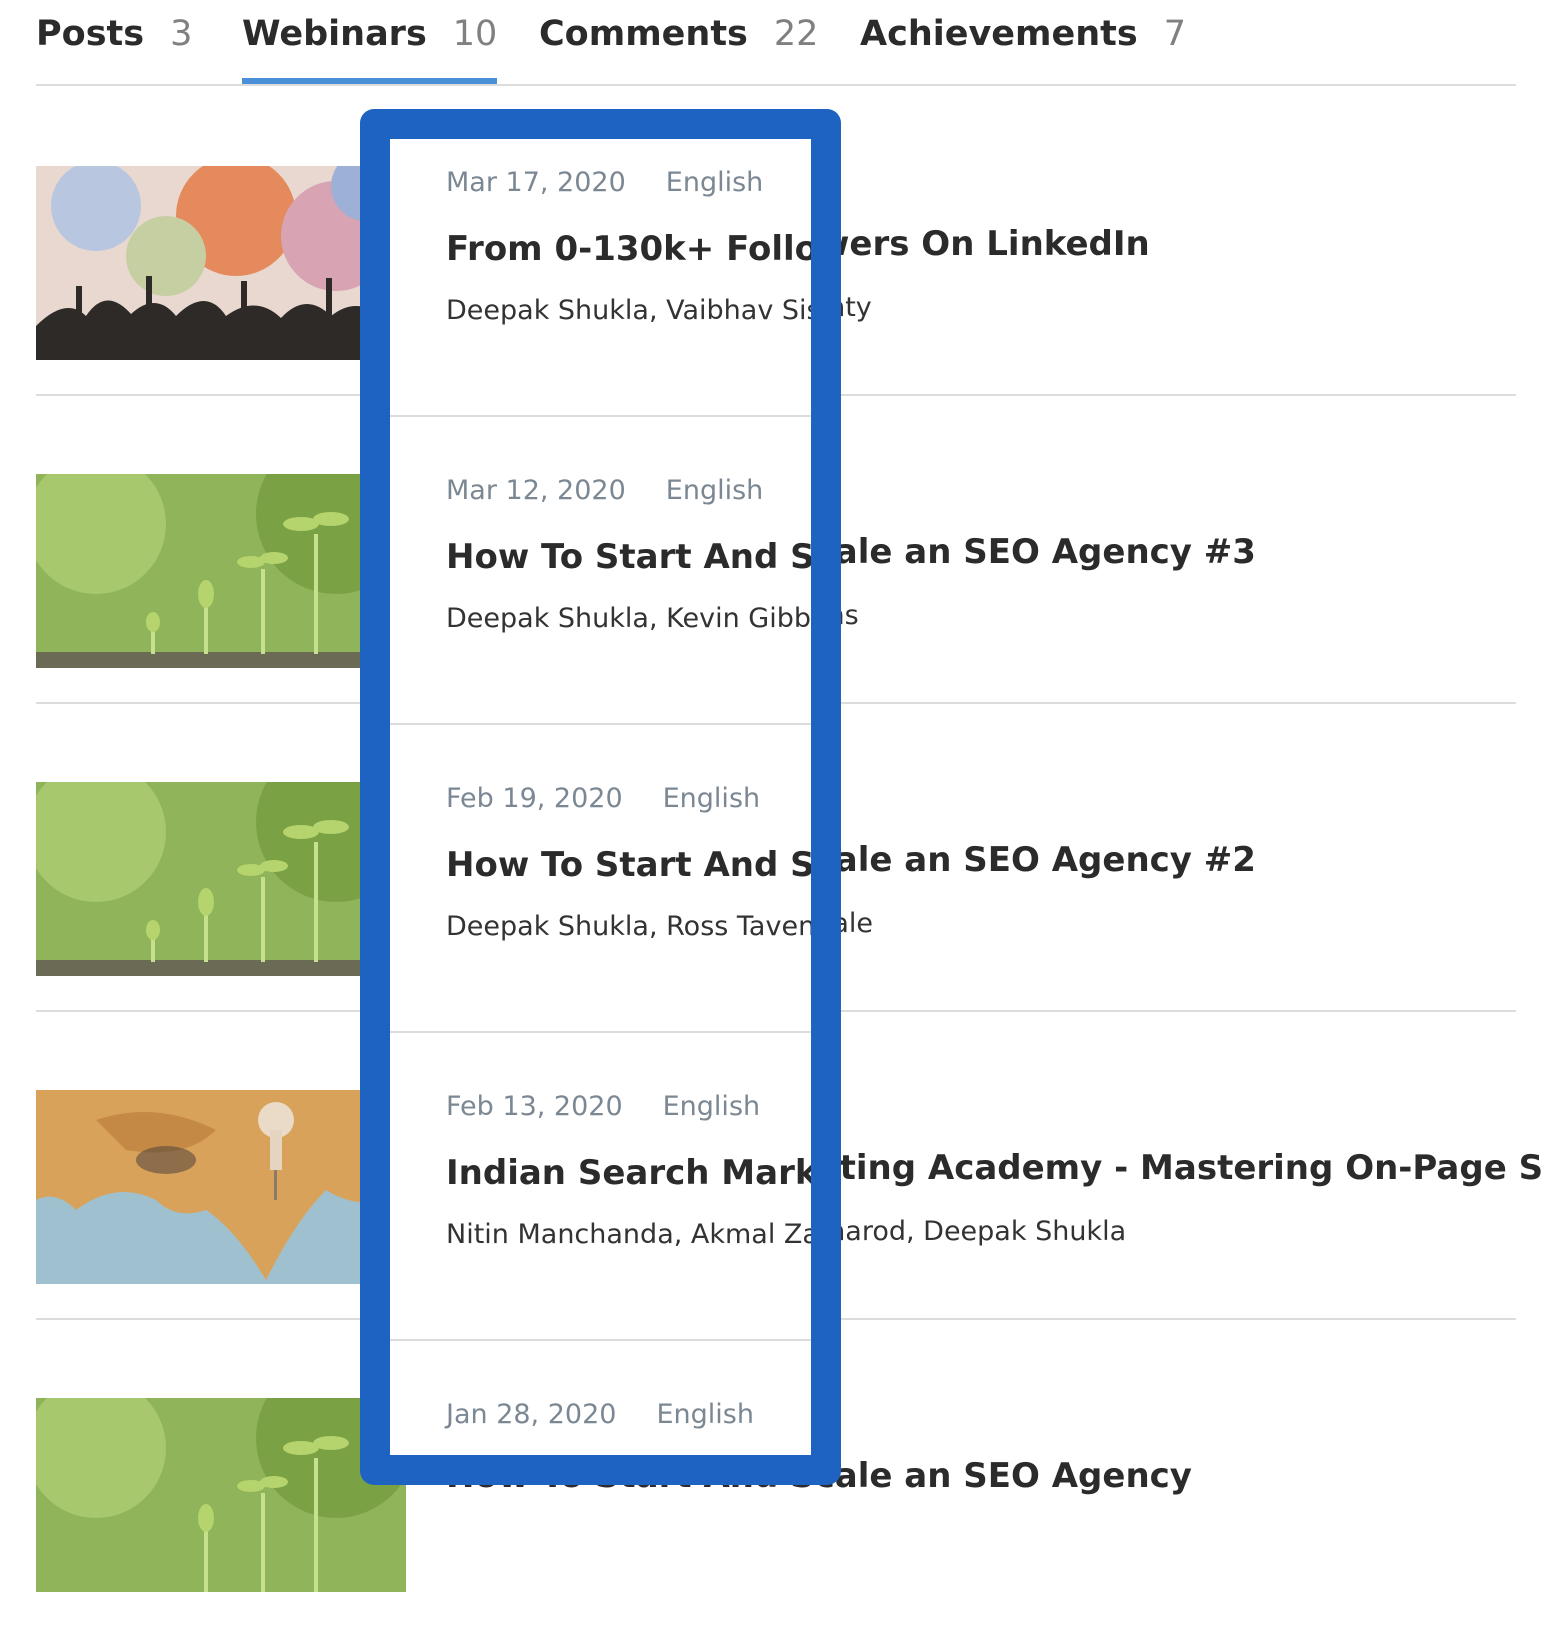 The height and width of the screenshot is (1626, 1546). Describe the element at coordinates (640, 557) in the screenshot. I see `highlighted-title: How To Start And Scale an SEO Agency #3` at that location.